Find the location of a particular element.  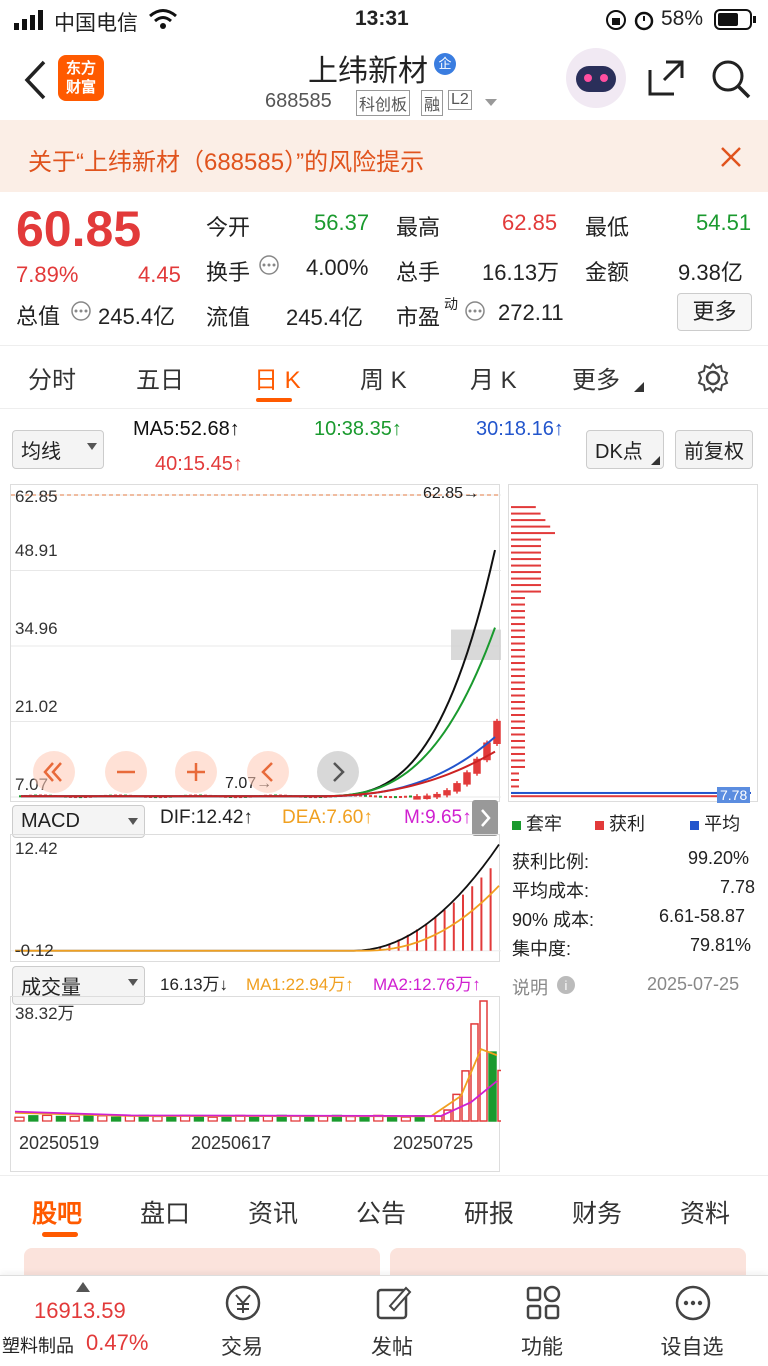

back-icon is located at coordinates (35, 80).